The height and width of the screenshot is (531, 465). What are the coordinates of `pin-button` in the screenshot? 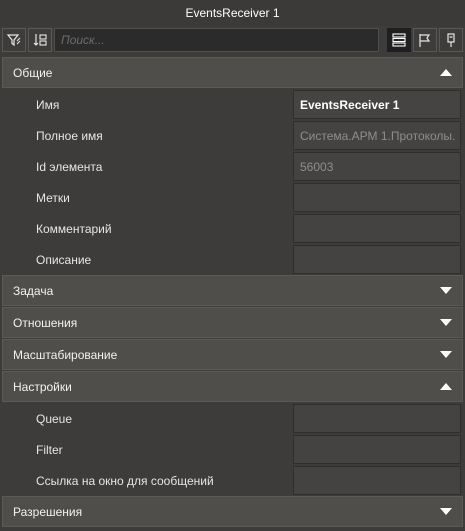 It's located at (451, 40).